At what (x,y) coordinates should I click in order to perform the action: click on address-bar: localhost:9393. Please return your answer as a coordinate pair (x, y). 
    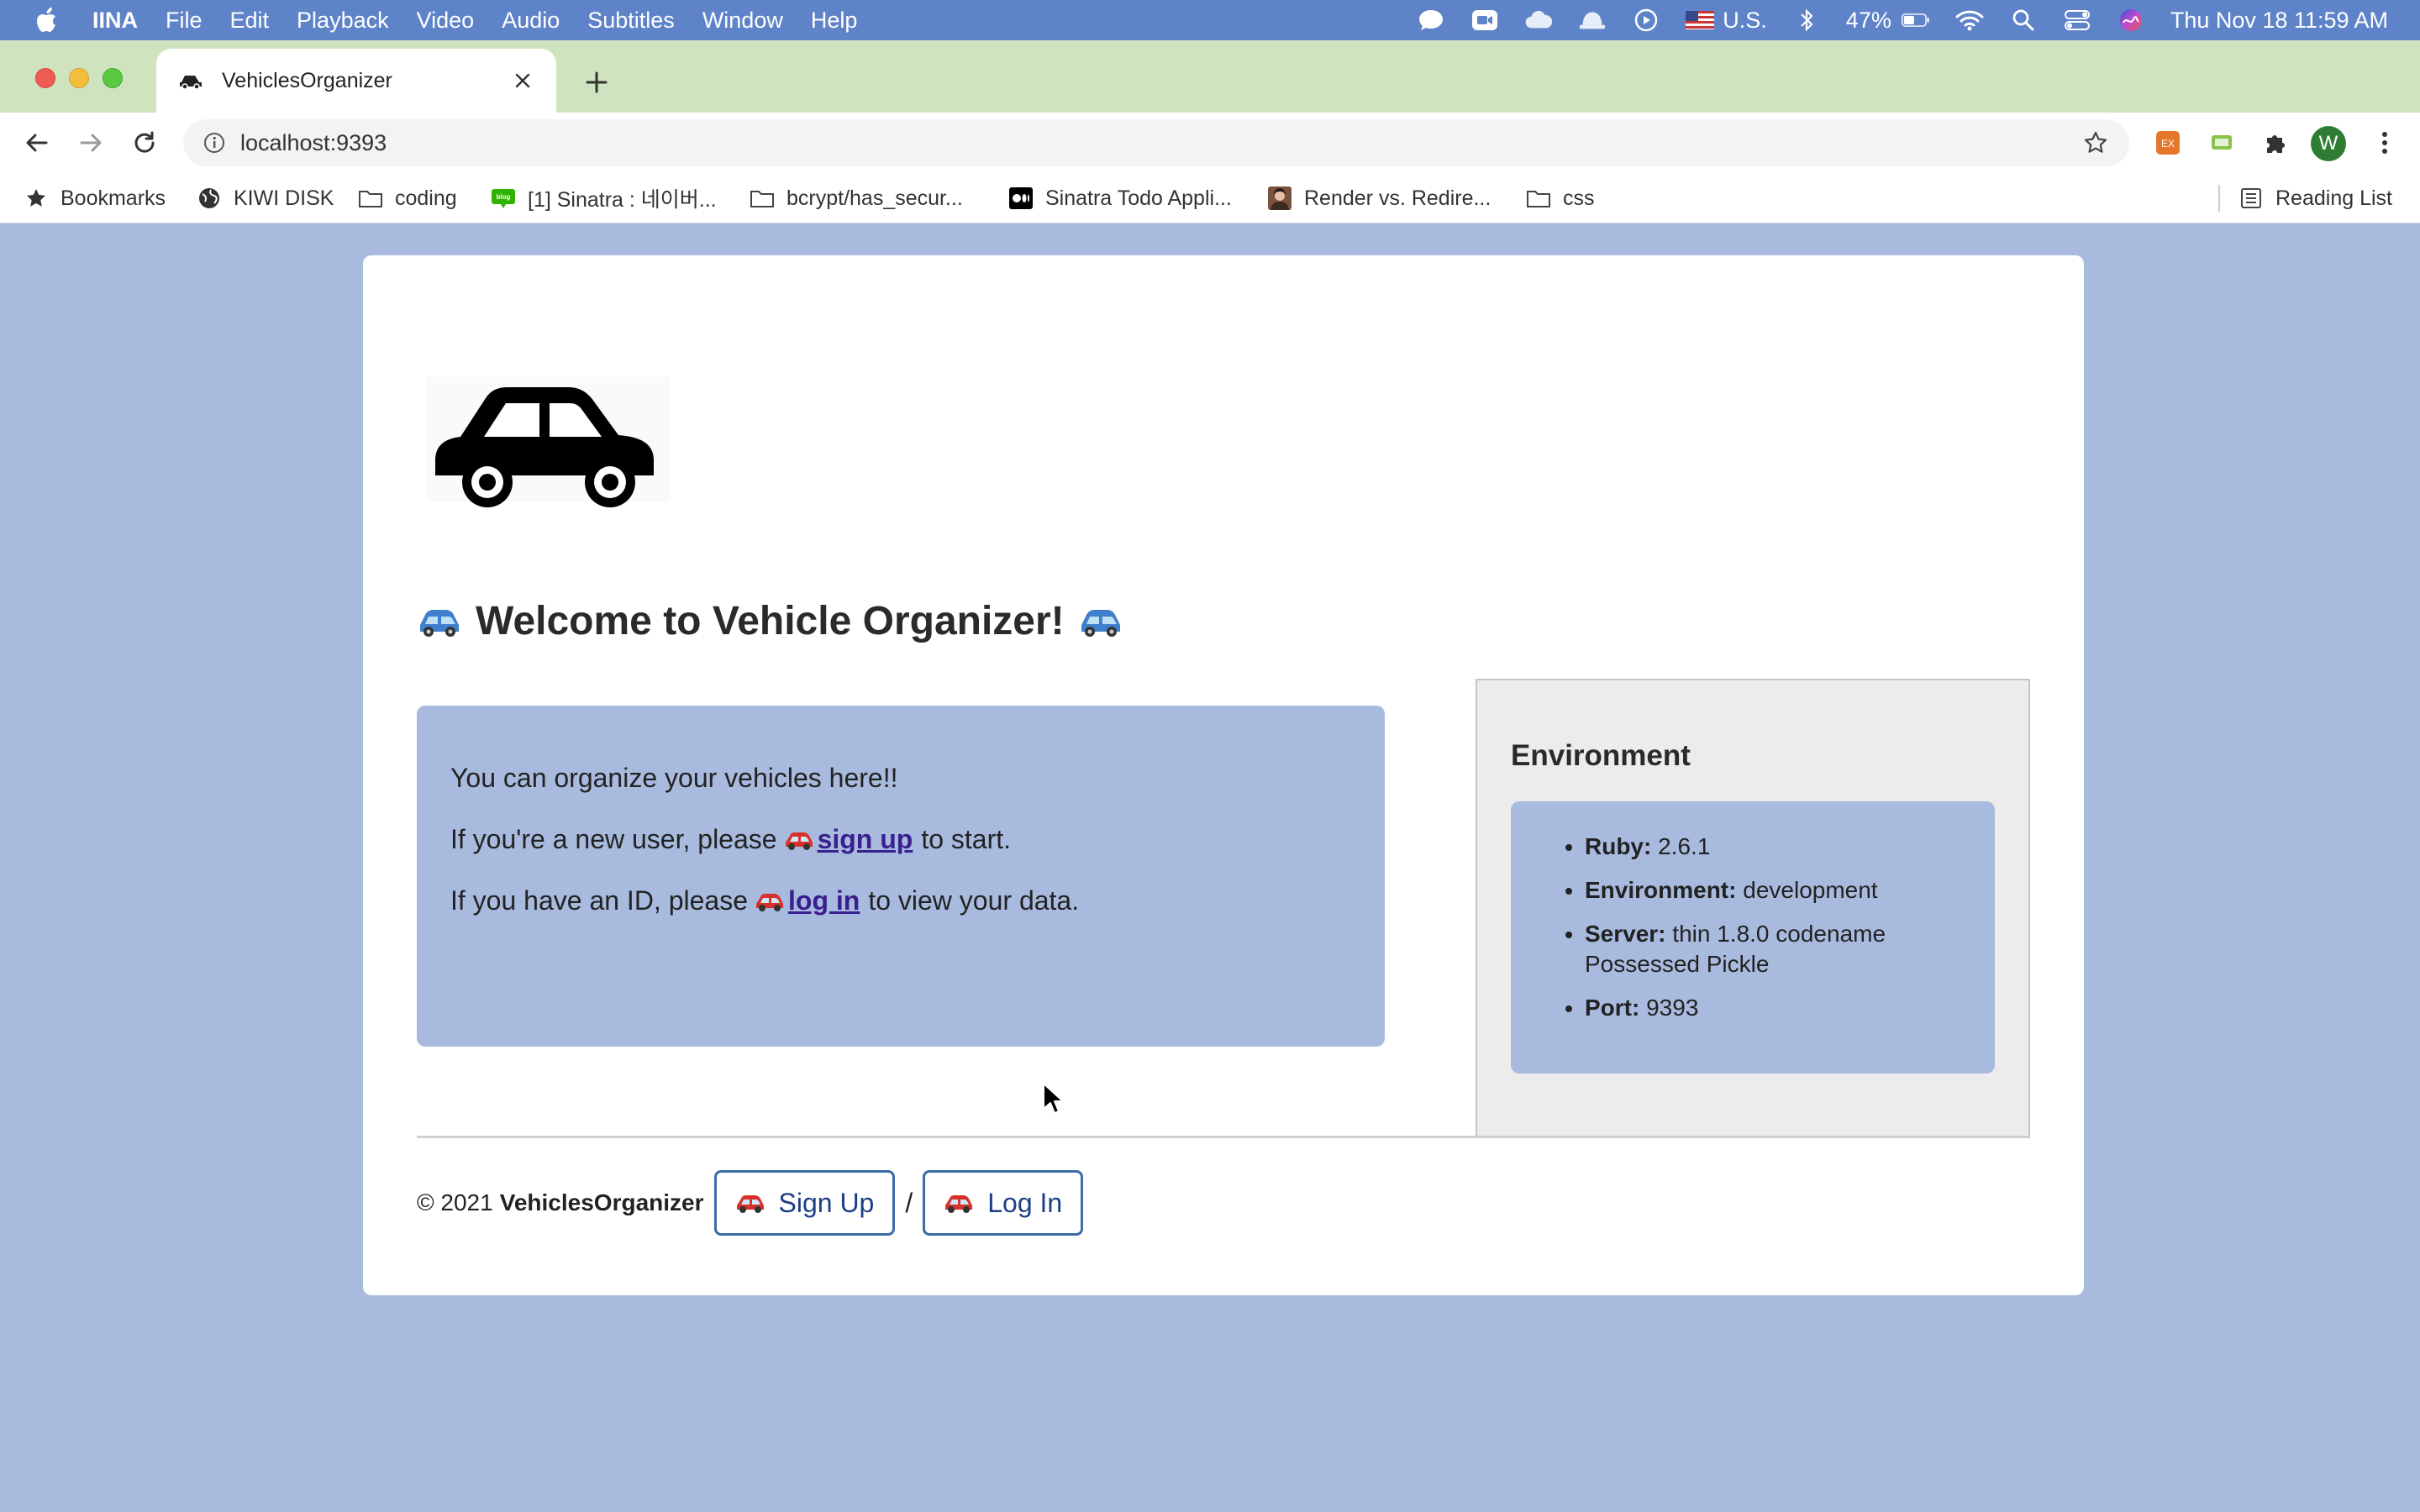
    Looking at the image, I should click on (1156, 142).